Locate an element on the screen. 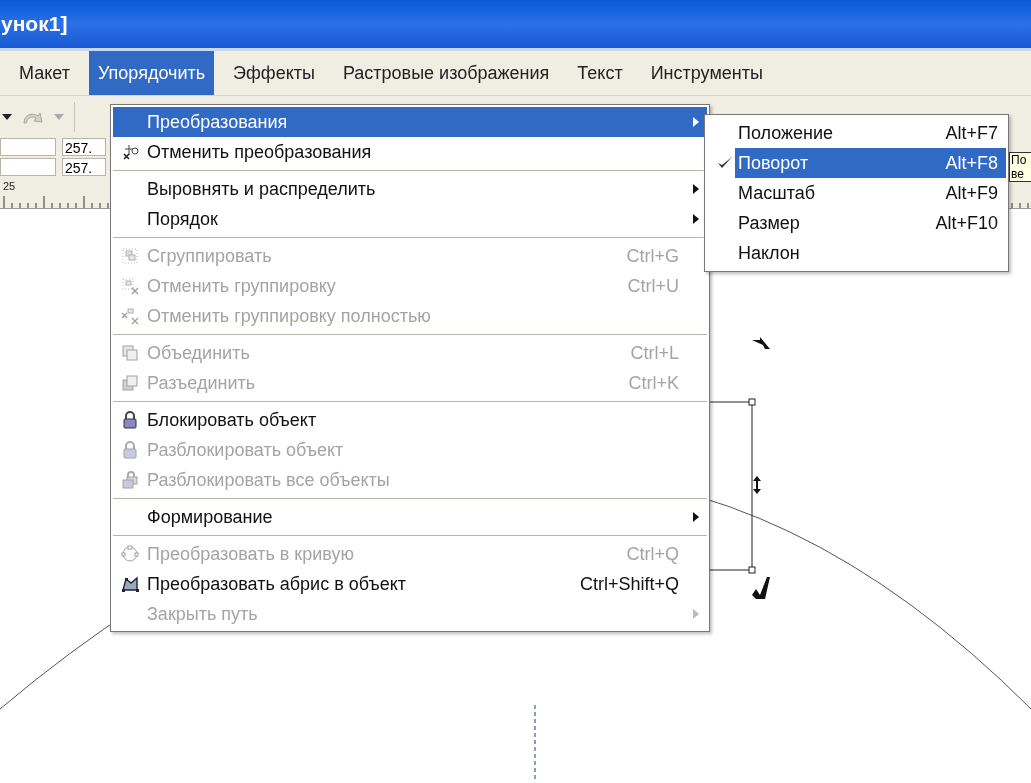 The width and height of the screenshot is (1031, 783). tooltip-text: По is located at coordinates (1019, 160).